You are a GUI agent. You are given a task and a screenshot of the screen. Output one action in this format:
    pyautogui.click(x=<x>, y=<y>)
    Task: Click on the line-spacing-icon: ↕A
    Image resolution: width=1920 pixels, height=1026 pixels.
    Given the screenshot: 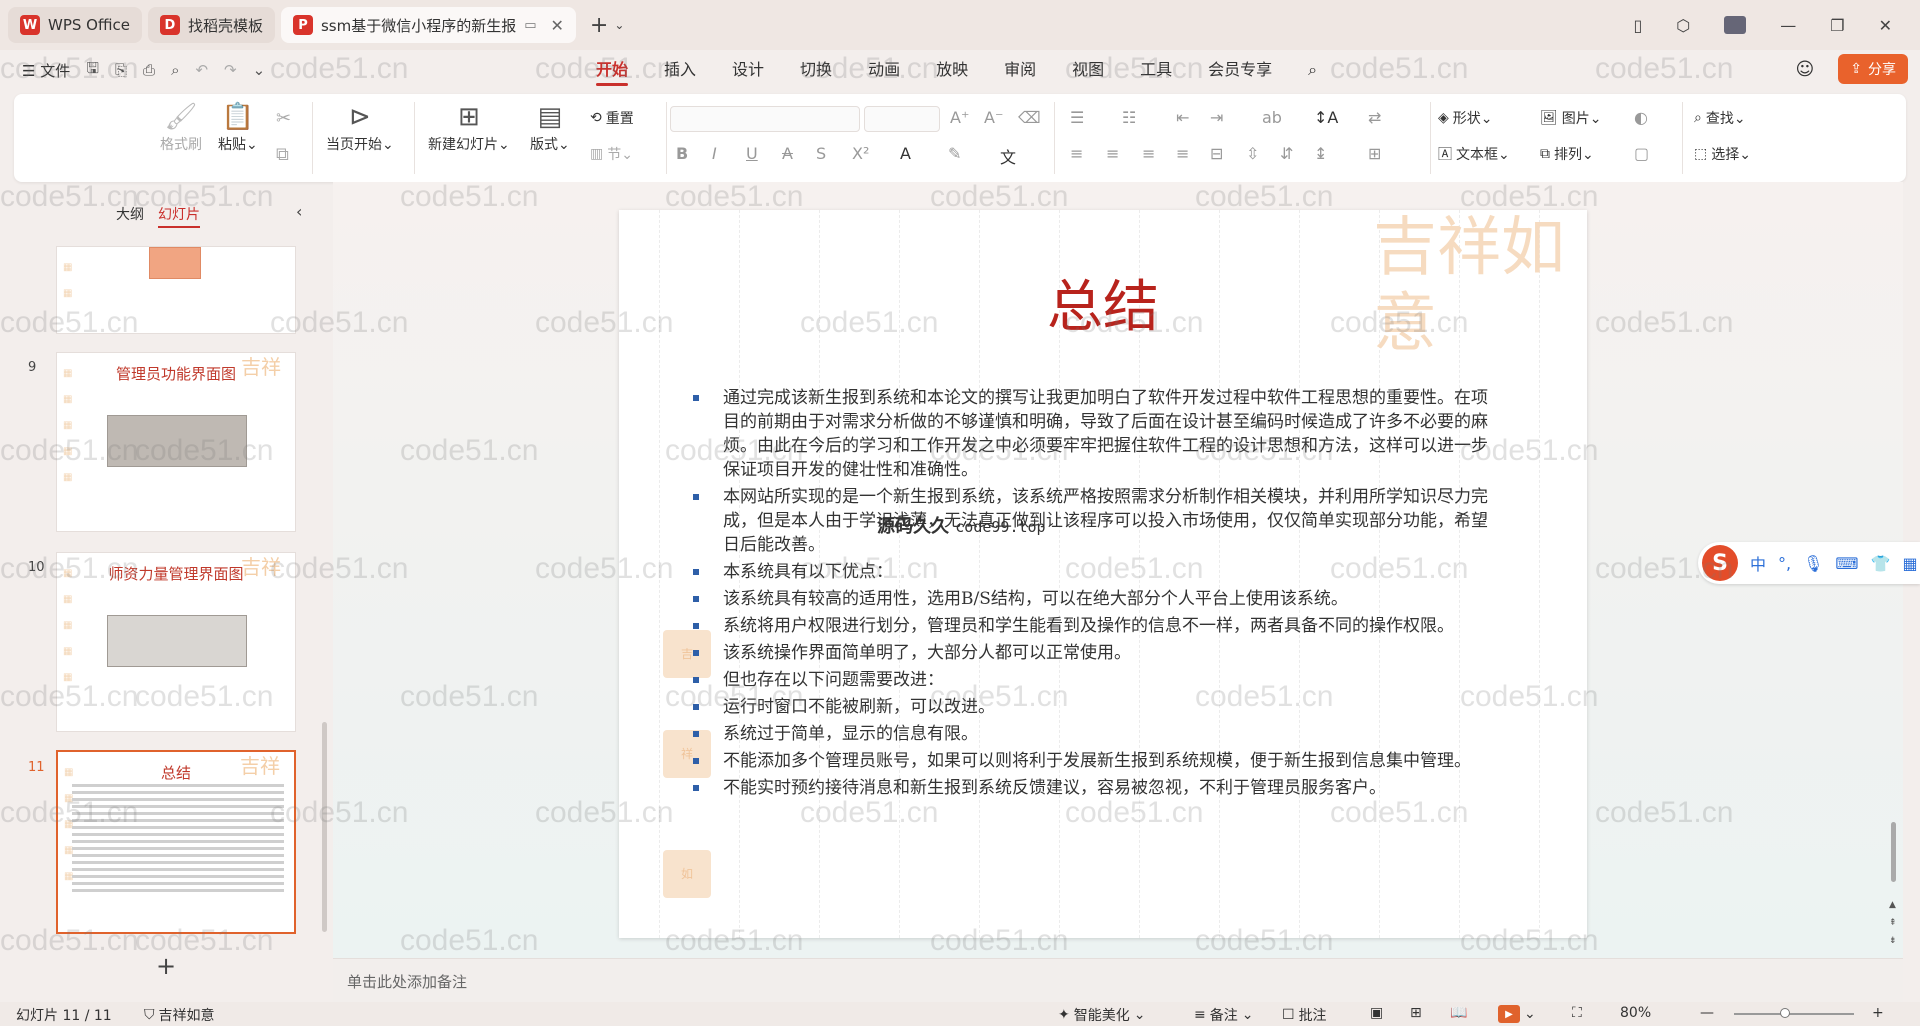 What is the action you would take?
    pyautogui.click(x=1326, y=117)
    